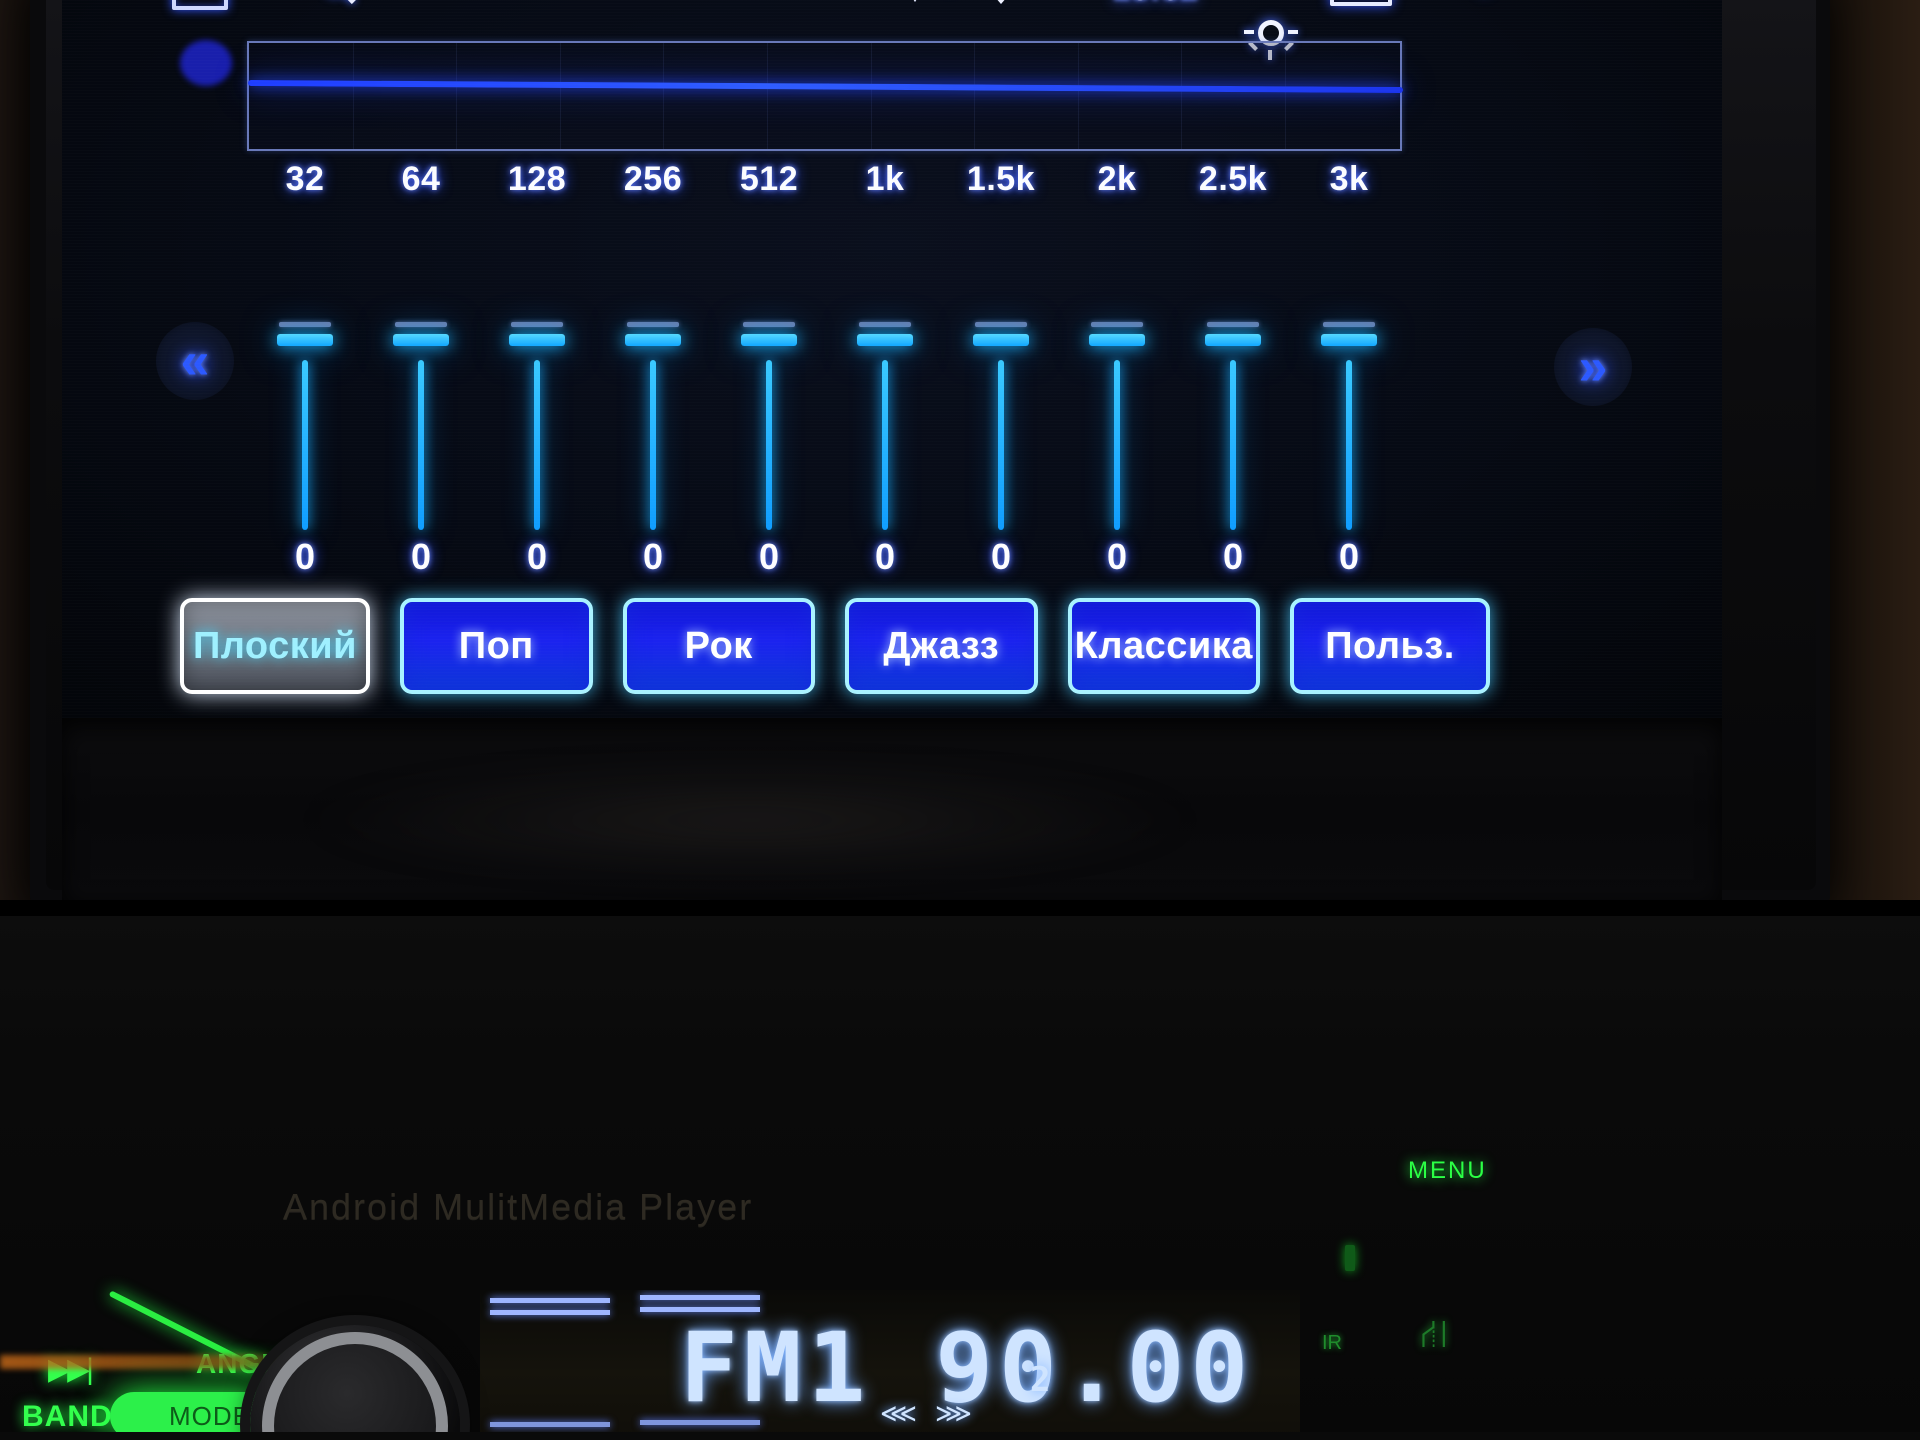 Image resolution: width=1920 pixels, height=1440 pixels. What do you see at coordinates (915, 1) in the screenshot?
I see `location-pin-icon` at bounding box center [915, 1].